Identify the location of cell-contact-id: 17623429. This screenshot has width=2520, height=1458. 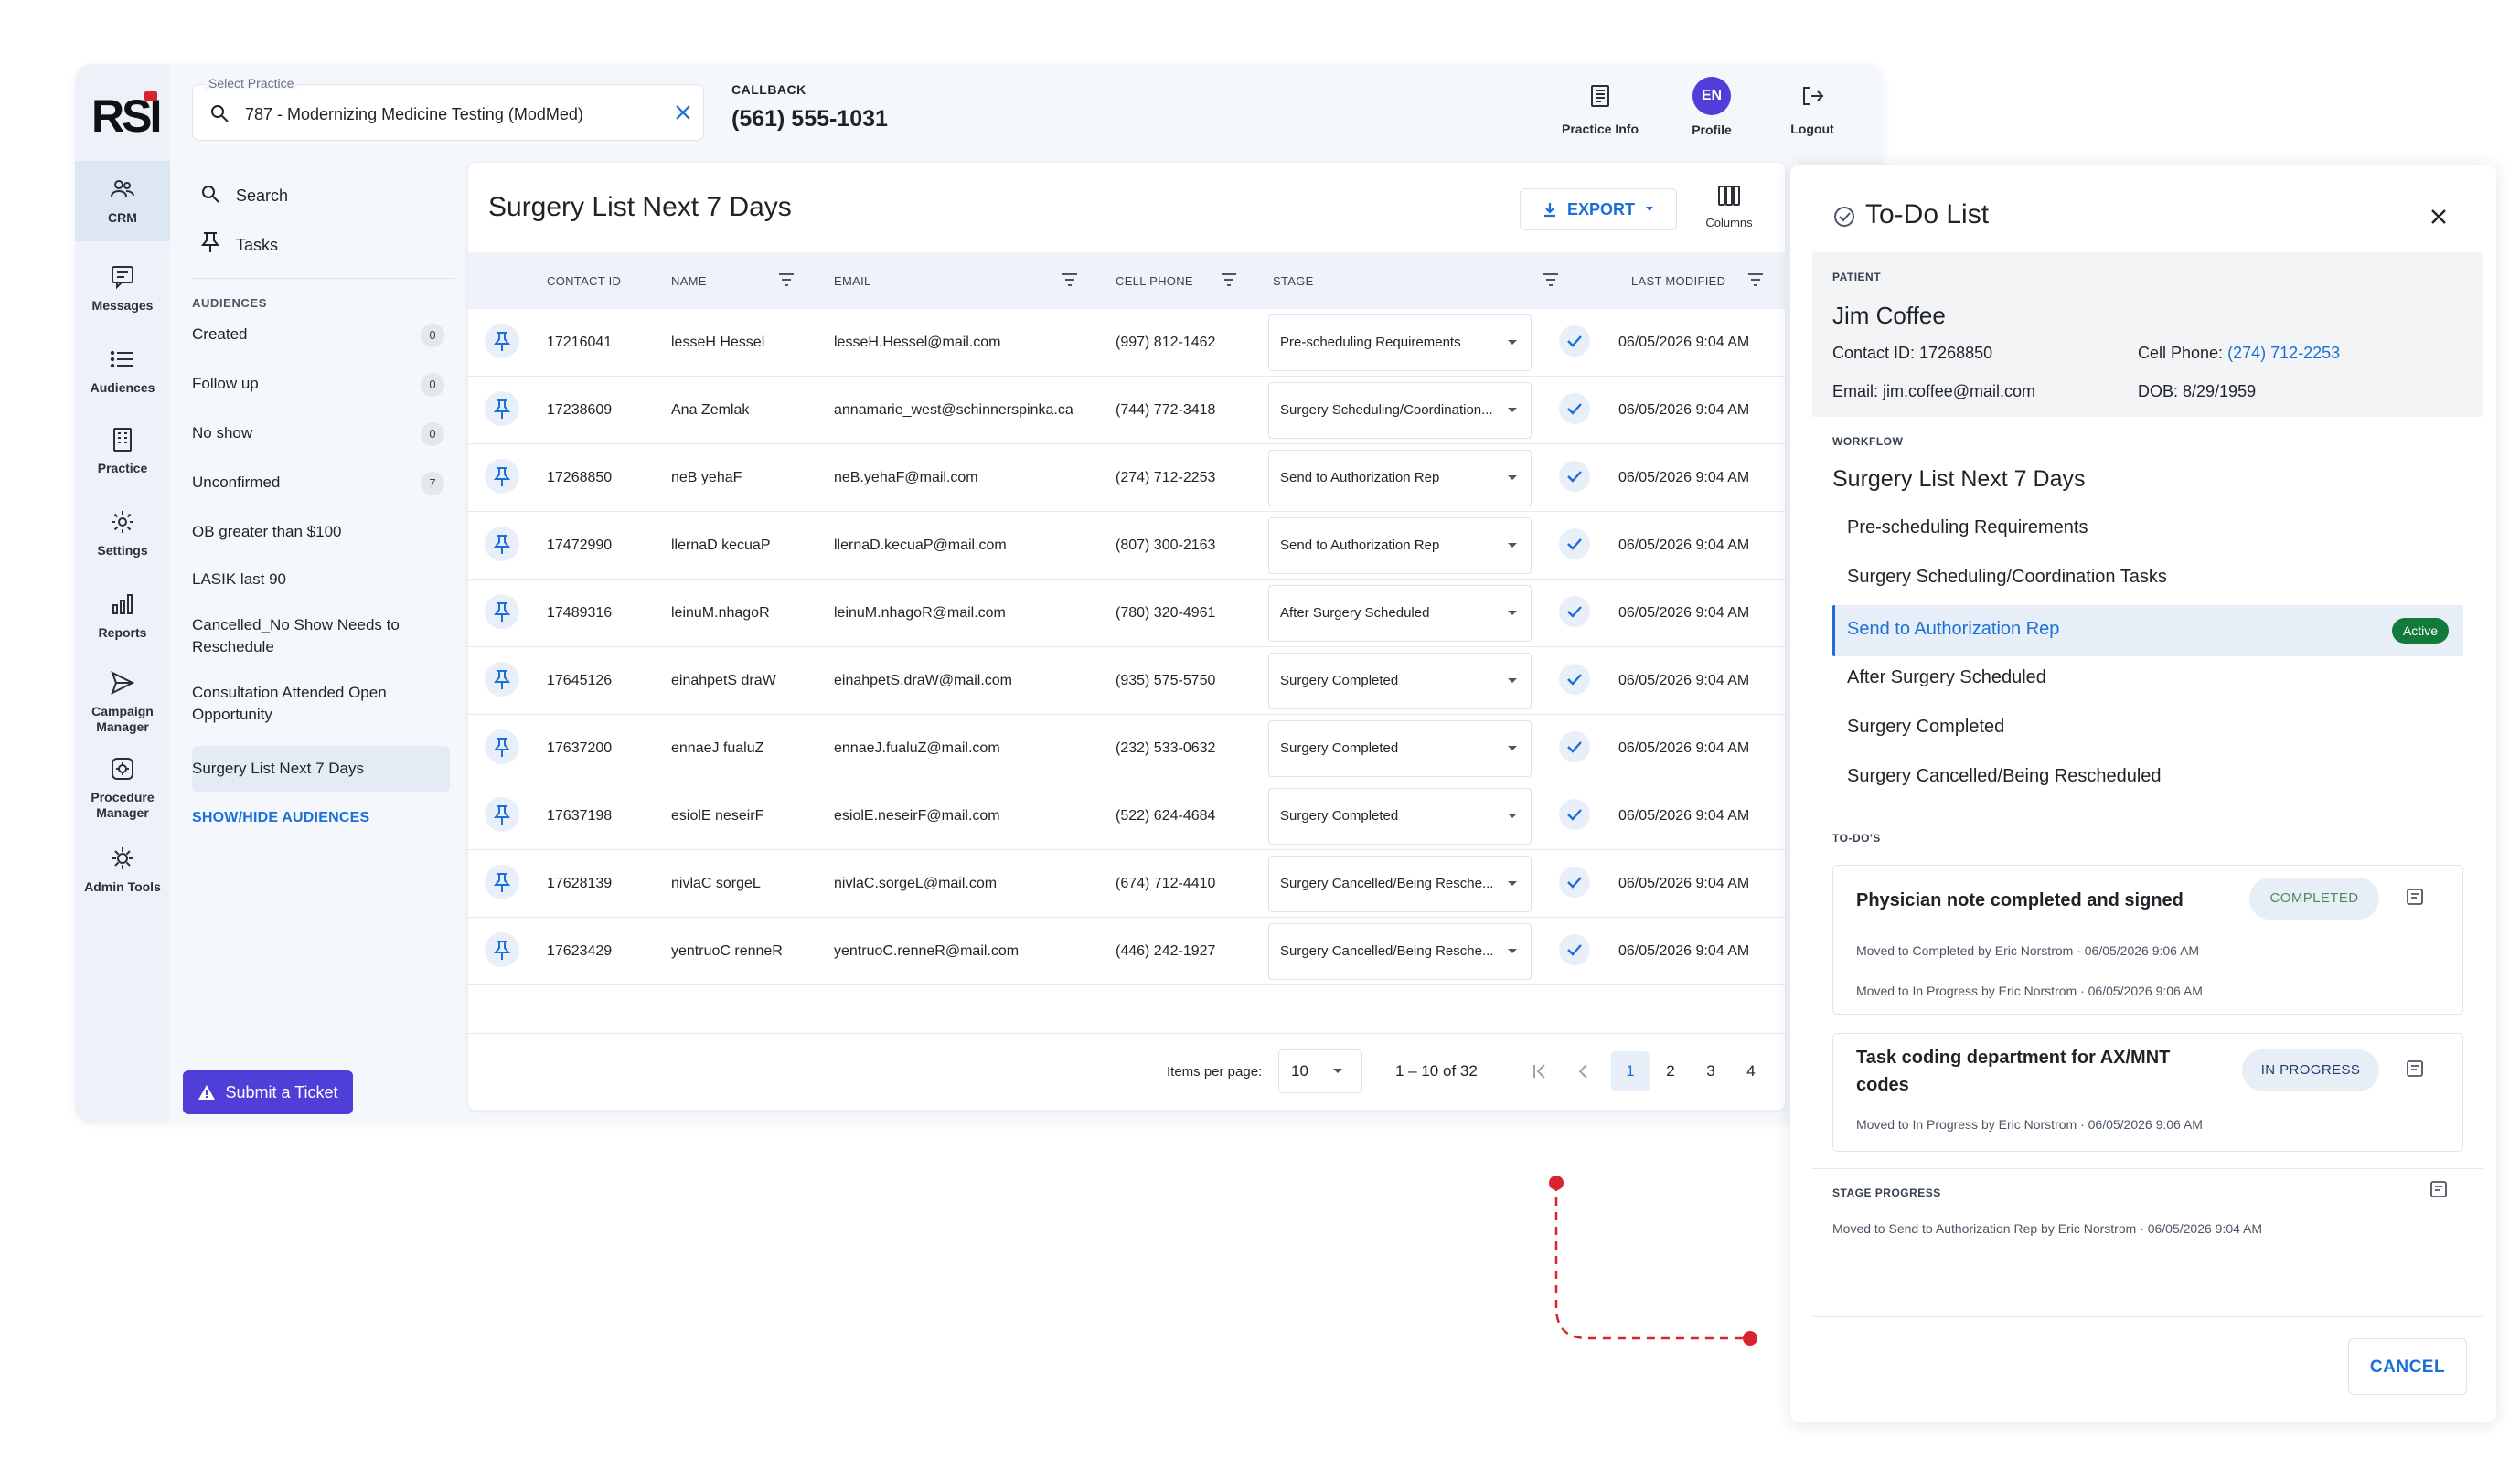
(580, 951).